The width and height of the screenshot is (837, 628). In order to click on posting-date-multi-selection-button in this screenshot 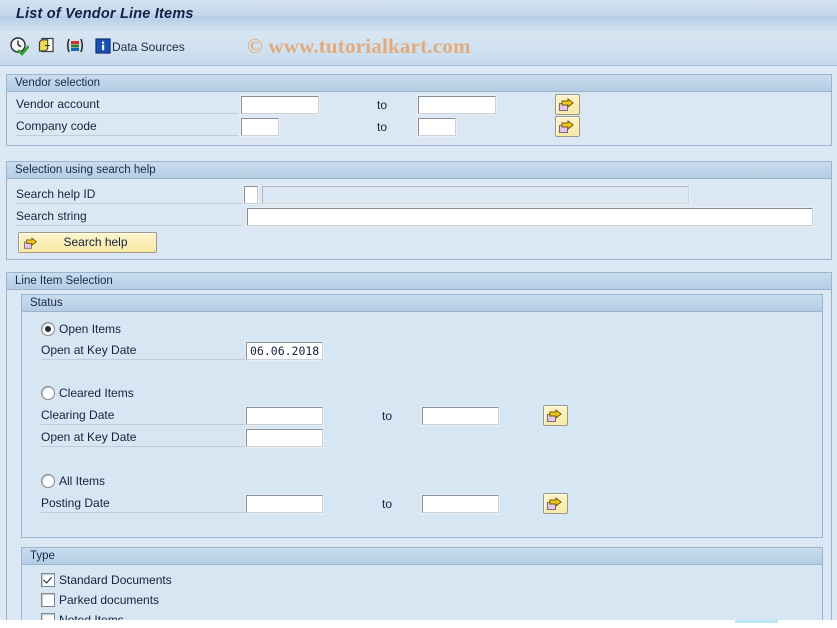, I will do `click(555, 503)`.